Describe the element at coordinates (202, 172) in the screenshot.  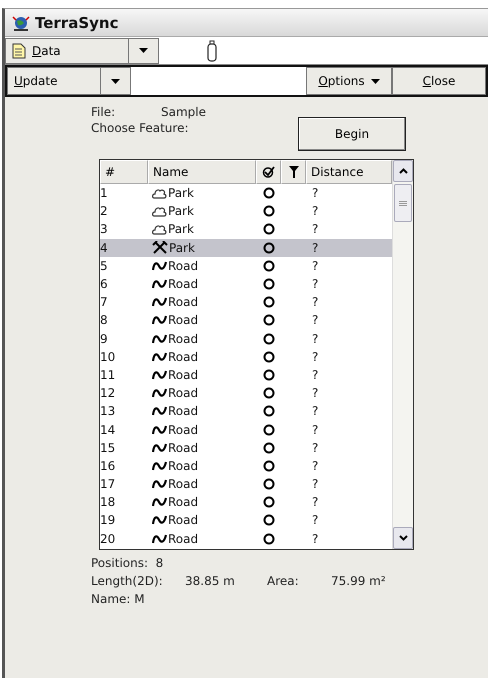
I see `column-header: Name` at that location.